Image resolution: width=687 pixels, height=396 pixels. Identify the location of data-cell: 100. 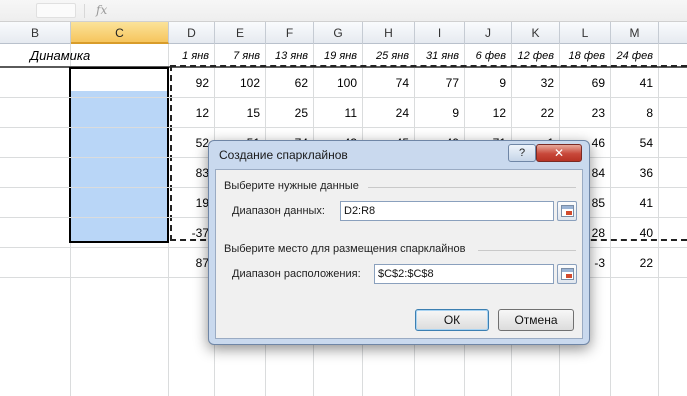
(338, 83).